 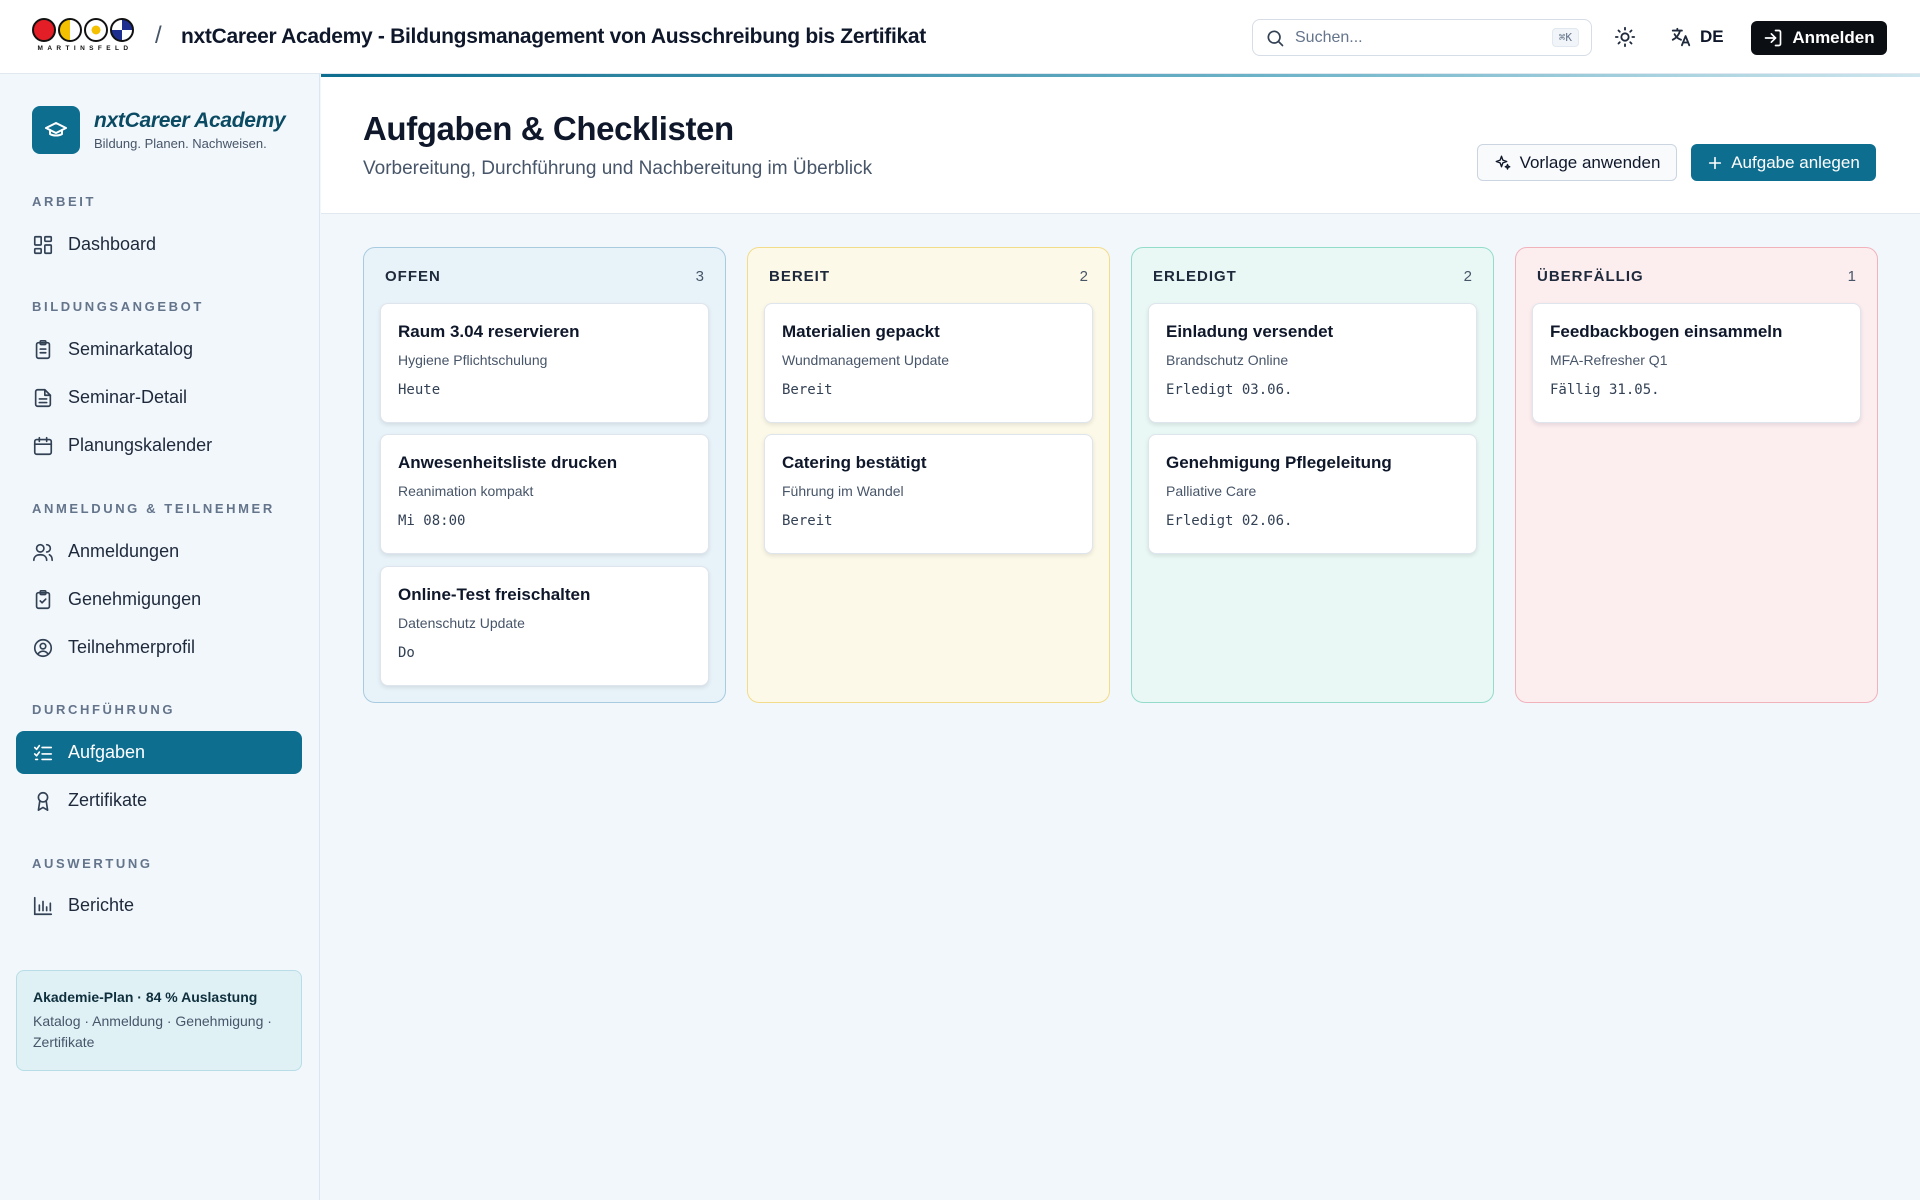 I want to click on section-label-bildungsangebot: BILDUNGSANGEBOT, so click(x=118, y=306).